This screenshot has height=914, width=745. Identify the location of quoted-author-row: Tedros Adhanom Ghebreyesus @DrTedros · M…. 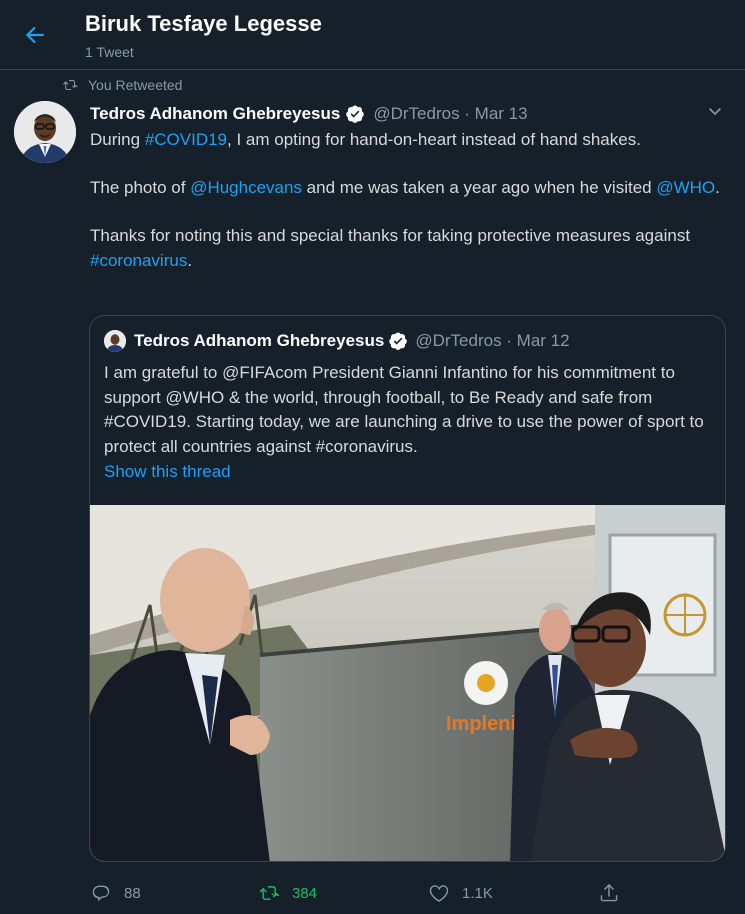
(337, 341).